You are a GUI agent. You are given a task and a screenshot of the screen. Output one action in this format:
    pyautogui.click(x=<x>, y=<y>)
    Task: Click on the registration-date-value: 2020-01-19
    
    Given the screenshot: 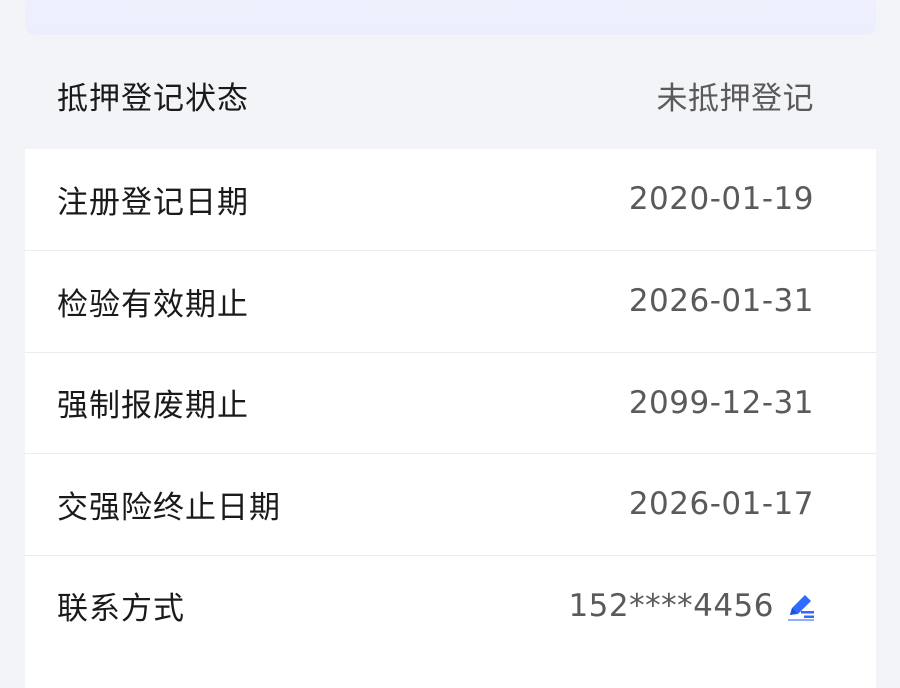 What is the action you would take?
    pyautogui.click(x=721, y=199)
    